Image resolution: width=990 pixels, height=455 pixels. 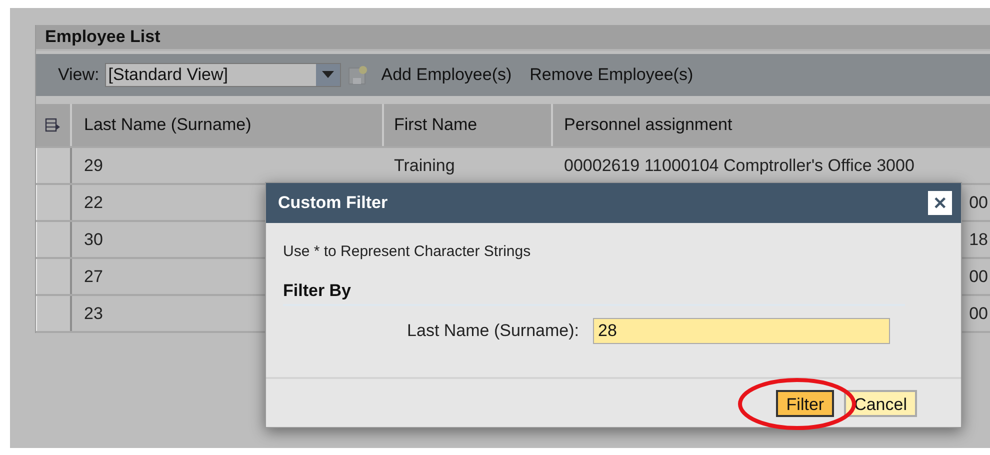 I want to click on table-cell-text: 29, so click(x=93, y=165).